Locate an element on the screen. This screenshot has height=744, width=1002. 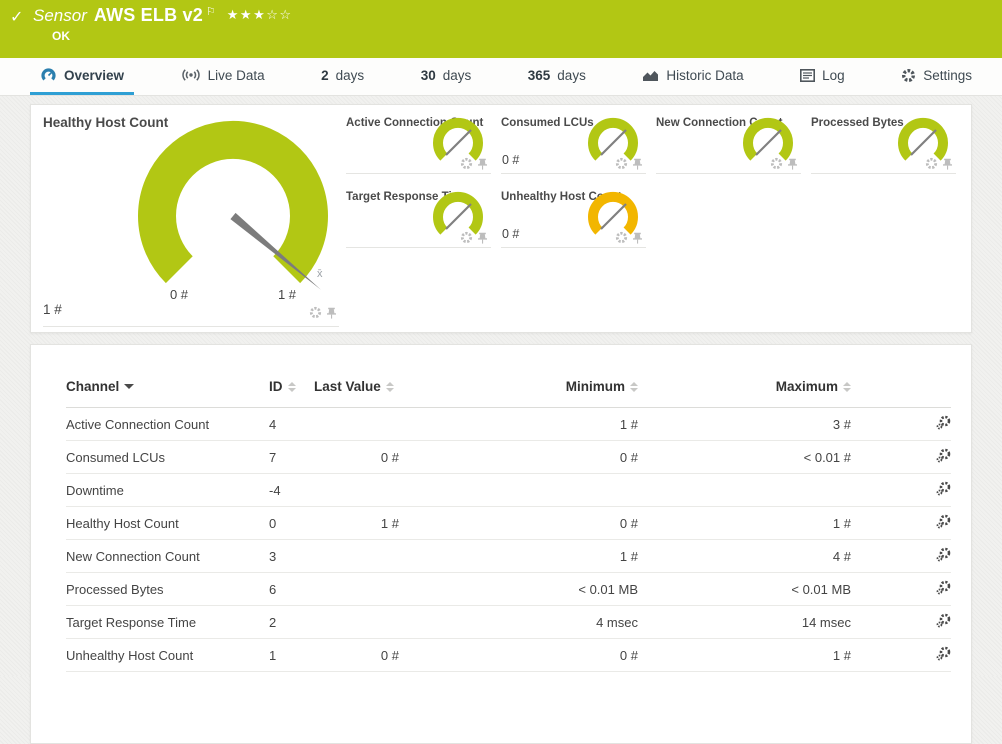
tab-label: 2 is located at coordinates (325, 75).